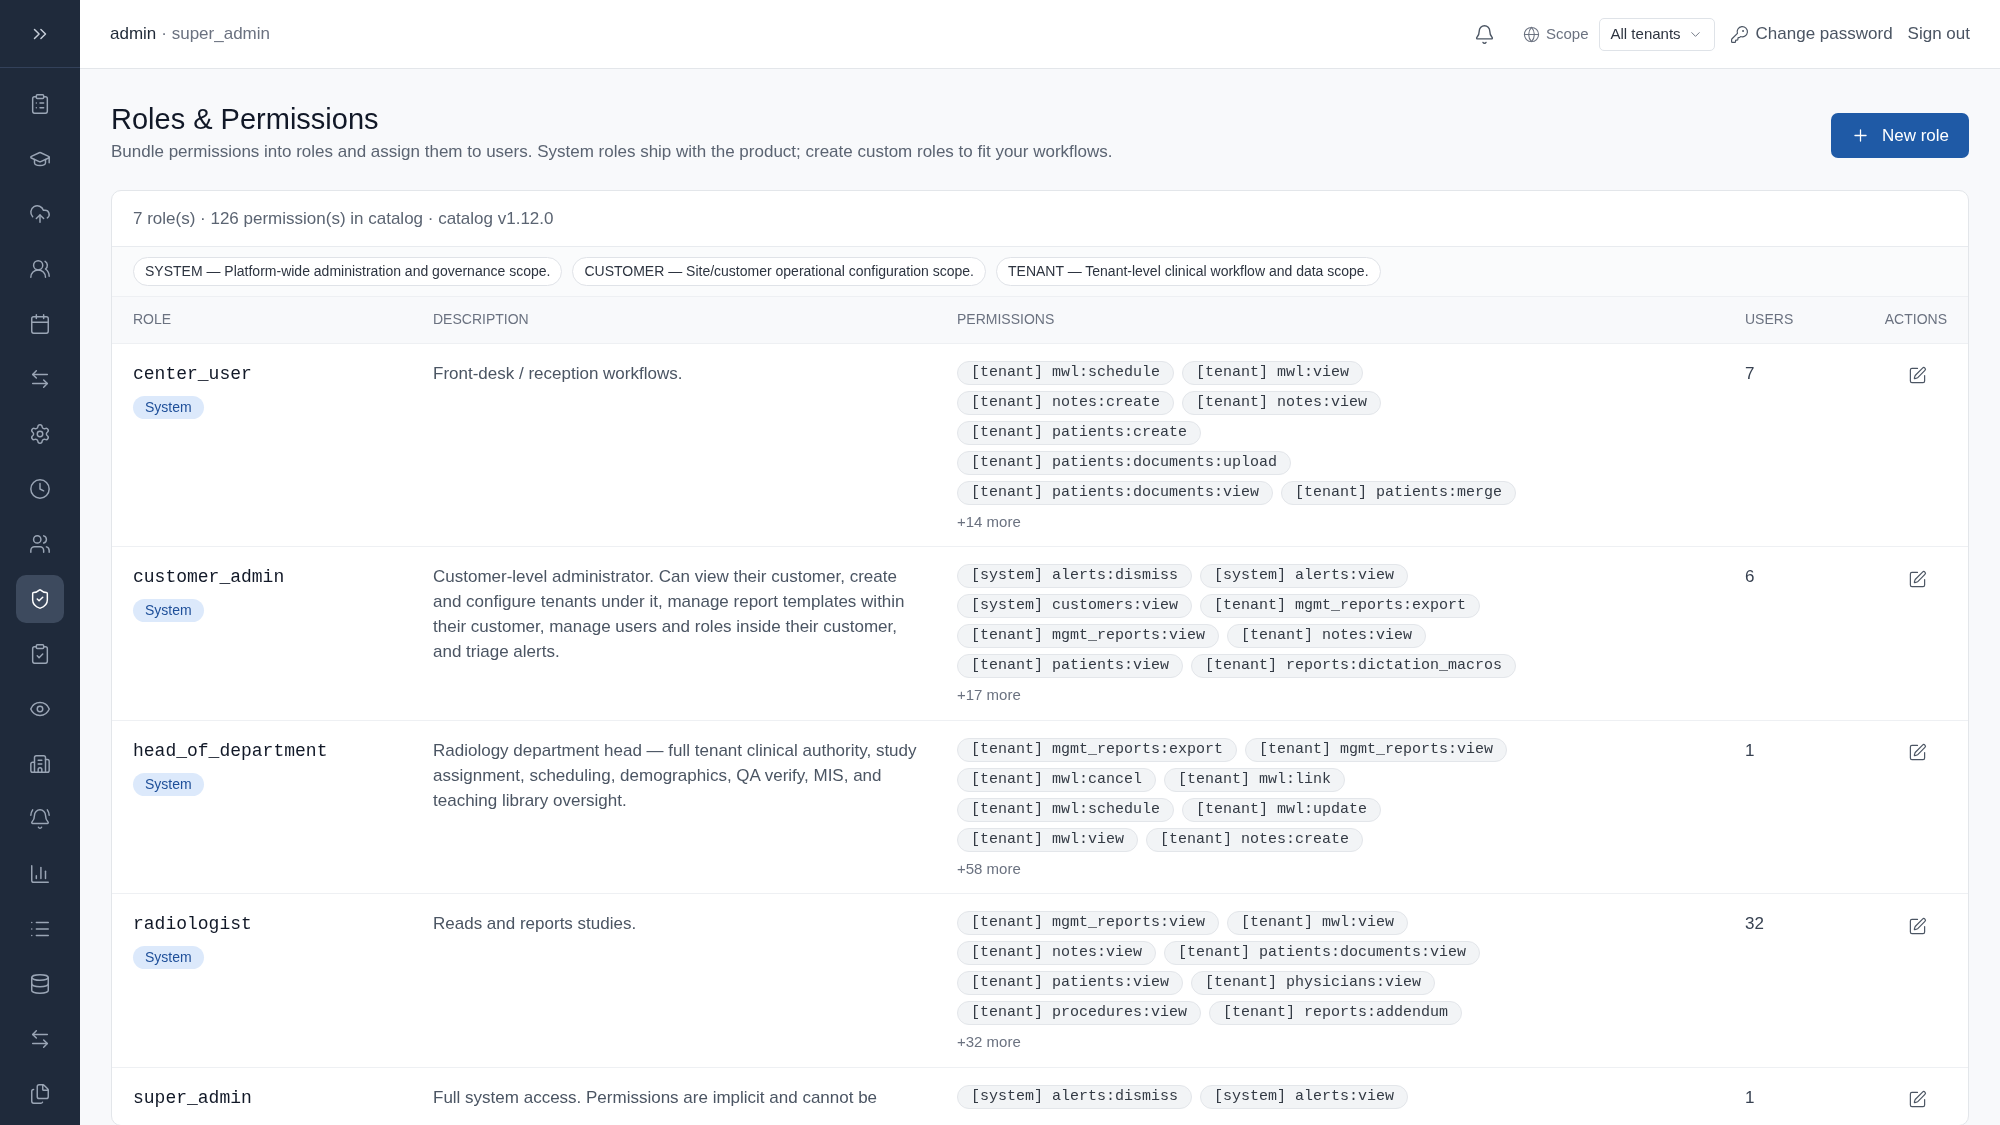  Describe the element at coordinates (1750, 373) in the screenshot. I see `user-count: 7` at that location.